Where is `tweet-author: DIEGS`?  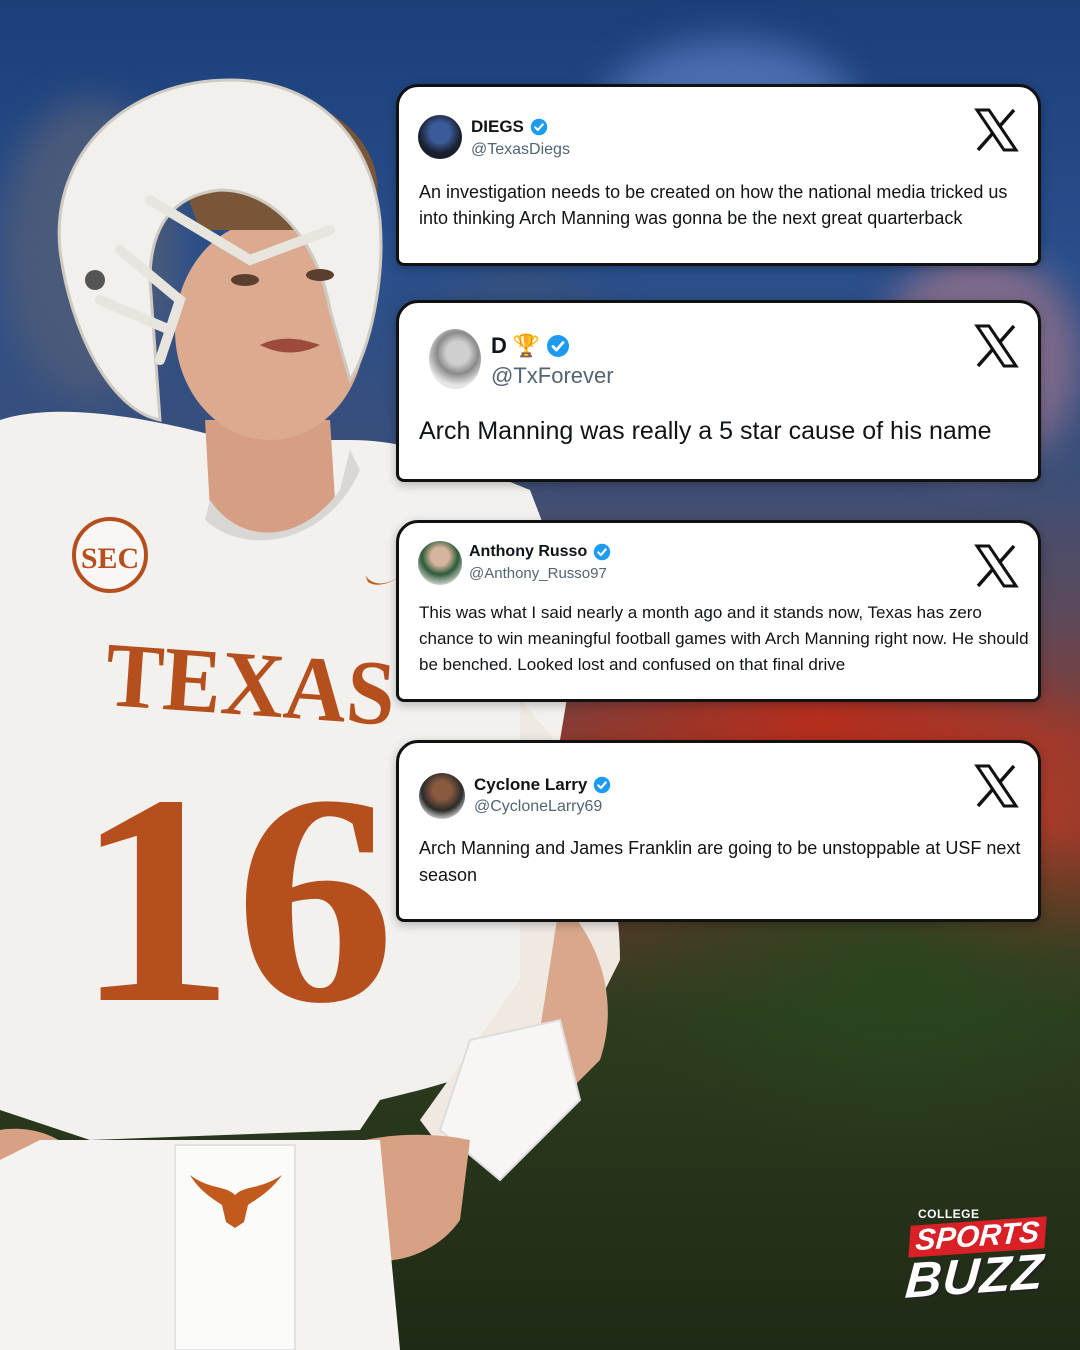
tweet-author: DIEGS is located at coordinates (509, 127).